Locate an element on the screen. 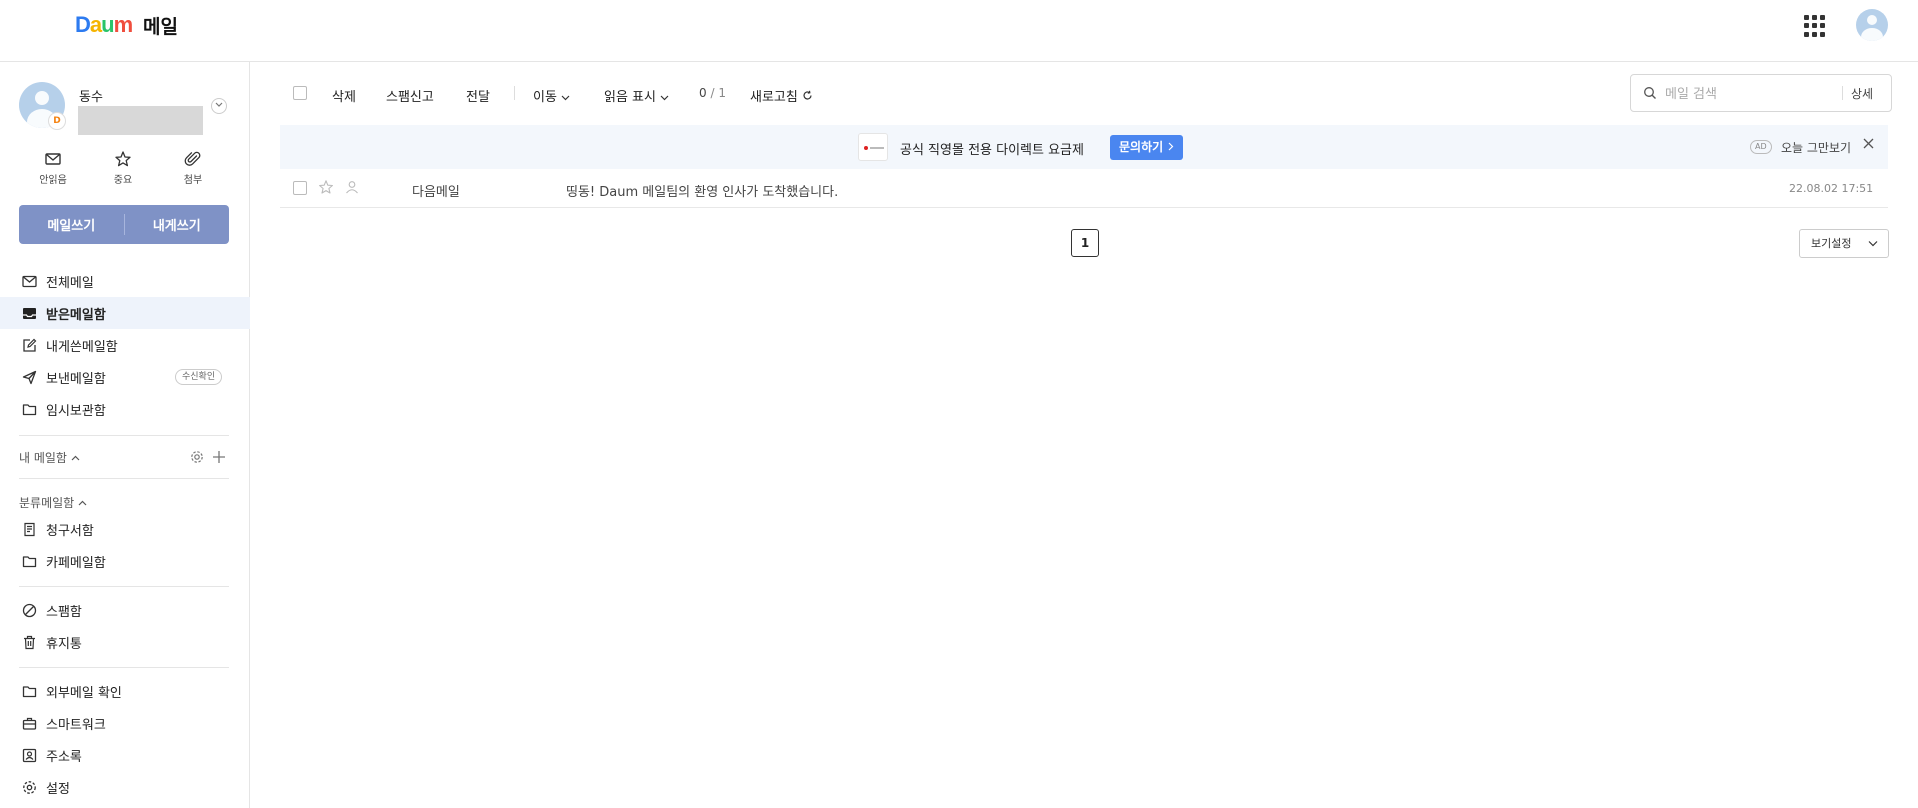 The width and height of the screenshot is (1918, 808). profile-email-redacted is located at coordinates (140, 120).